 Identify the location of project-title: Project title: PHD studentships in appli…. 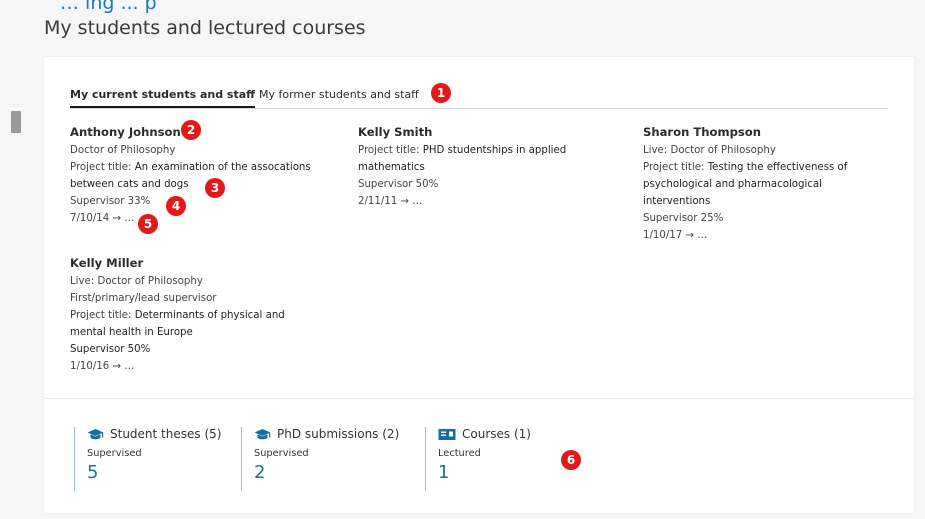
(462, 150).